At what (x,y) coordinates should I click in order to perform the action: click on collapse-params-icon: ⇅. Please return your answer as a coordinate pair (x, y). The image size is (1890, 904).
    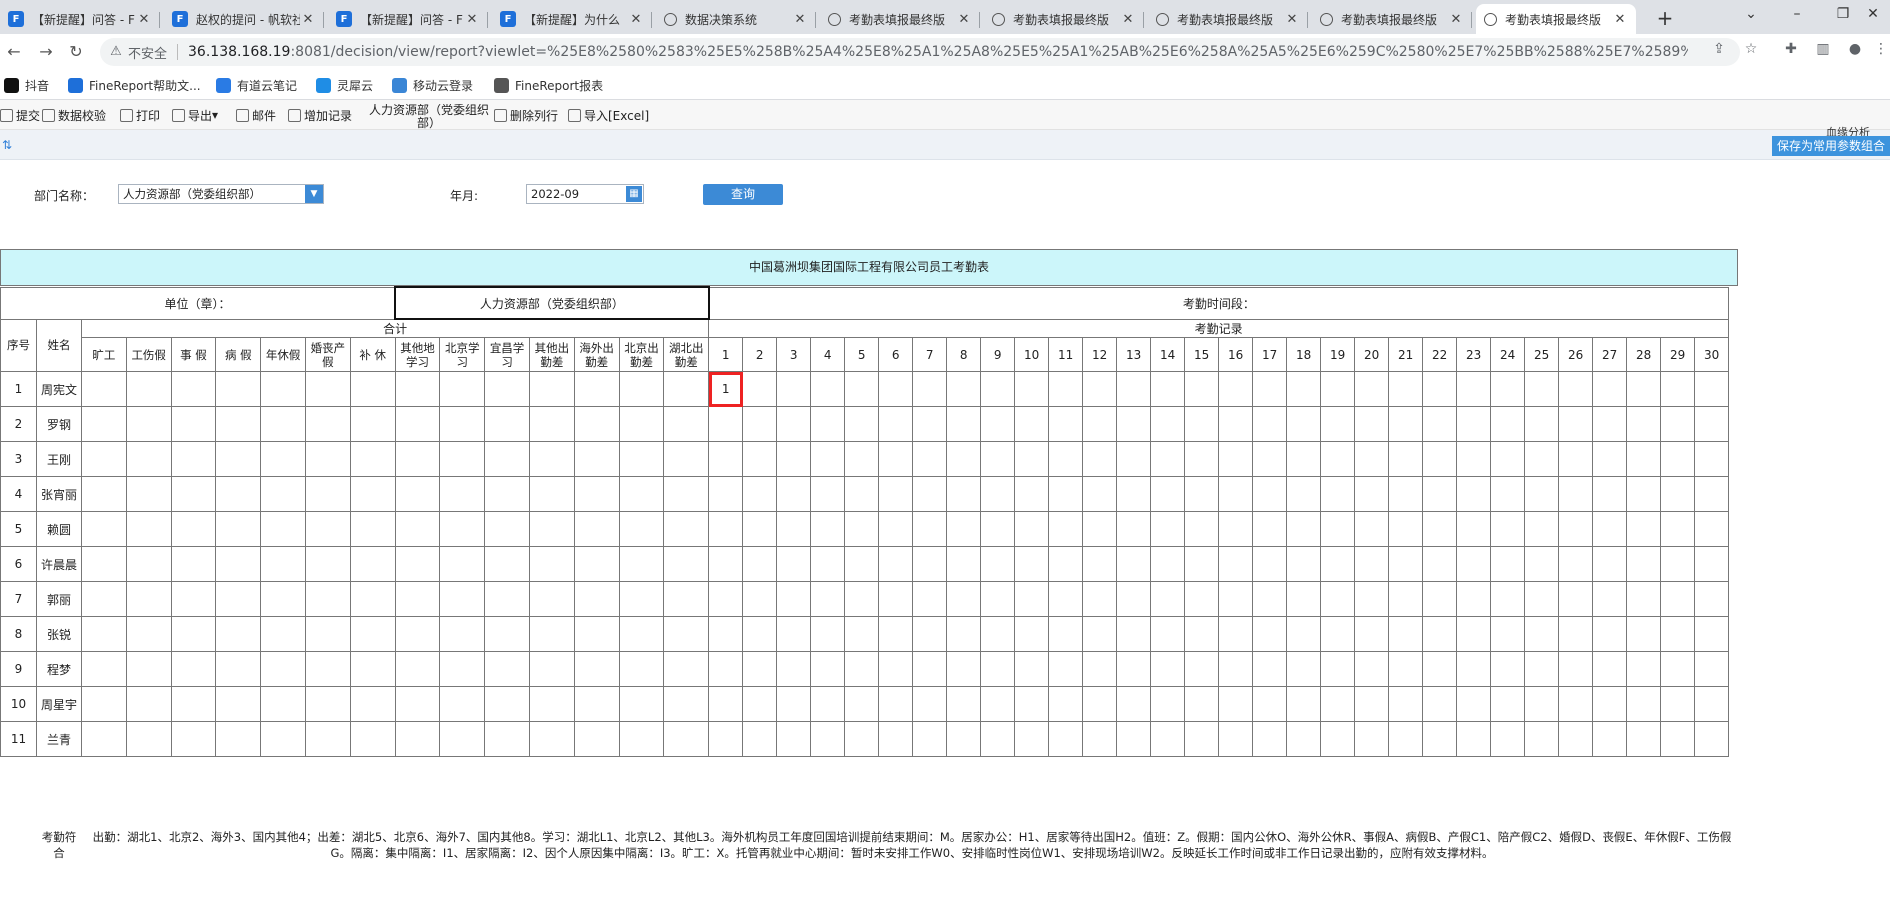
    Looking at the image, I should click on (9, 145).